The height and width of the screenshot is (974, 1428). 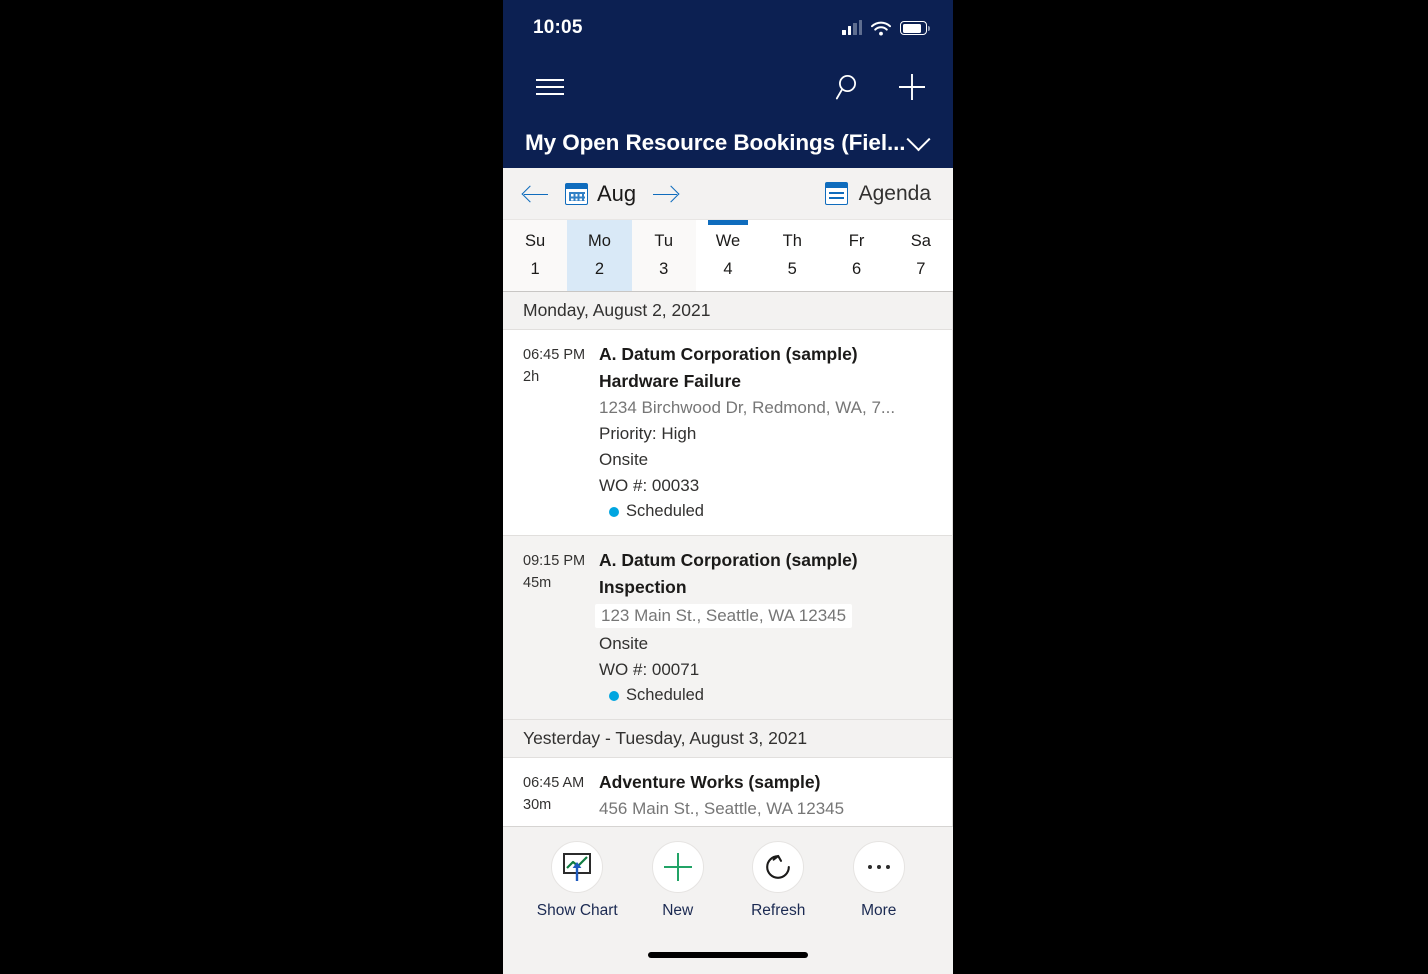 What do you see at coordinates (649, 485) in the screenshot?
I see `booking-work-order: WO #: 00033` at bounding box center [649, 485].